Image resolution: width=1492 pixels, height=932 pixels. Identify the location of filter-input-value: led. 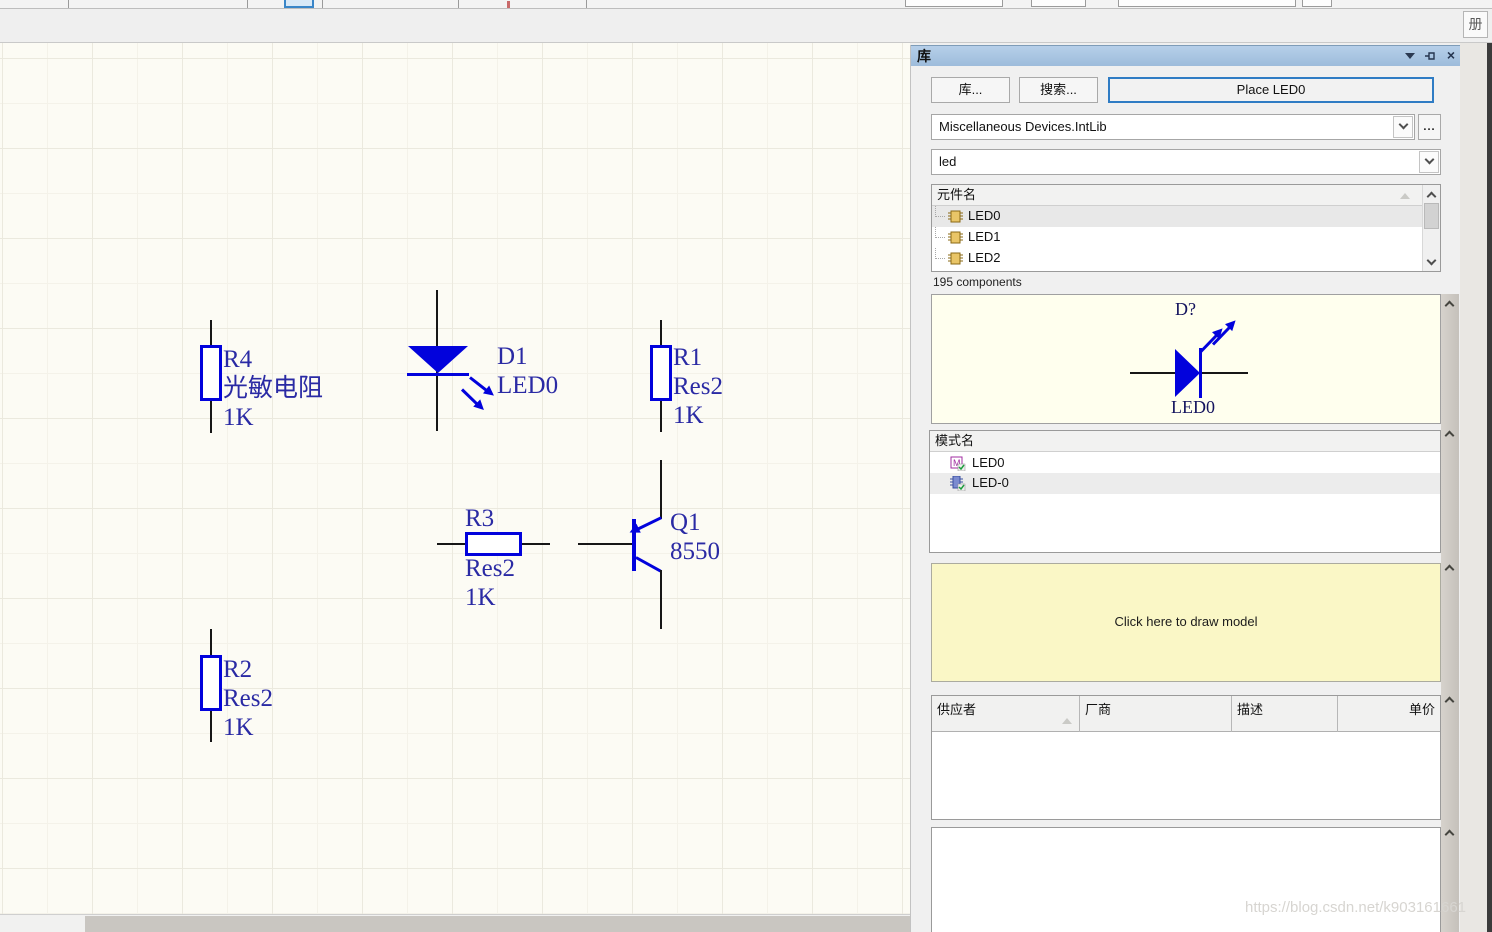
(948, 161).